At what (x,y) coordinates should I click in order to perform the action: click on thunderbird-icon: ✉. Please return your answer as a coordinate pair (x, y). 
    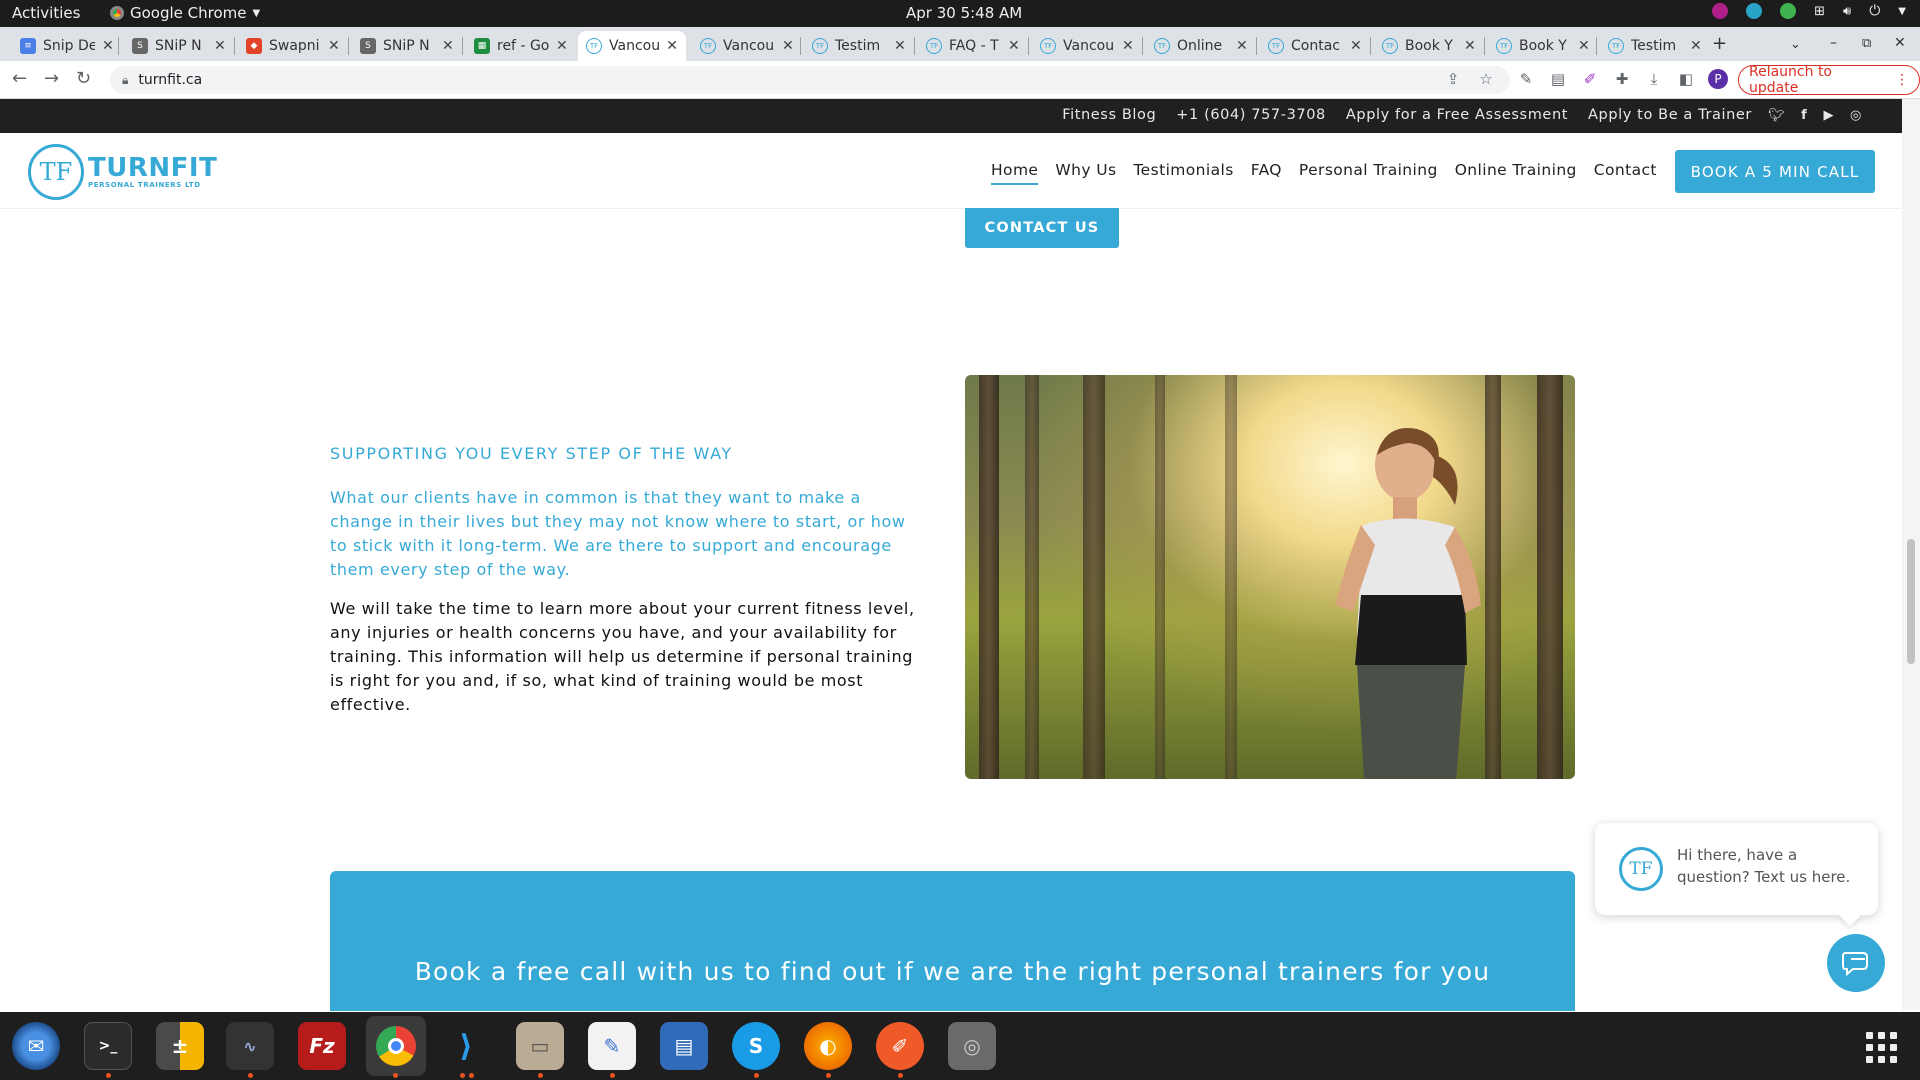
    Looking at the image, I should click on (36, 1046).